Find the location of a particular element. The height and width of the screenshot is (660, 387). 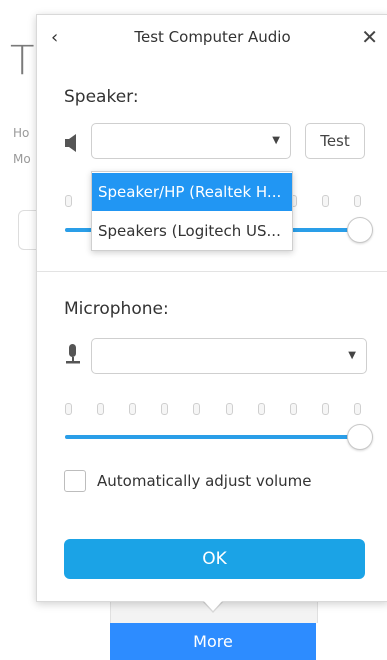

background-text-line: Ho is located at coordinates (21, 133).